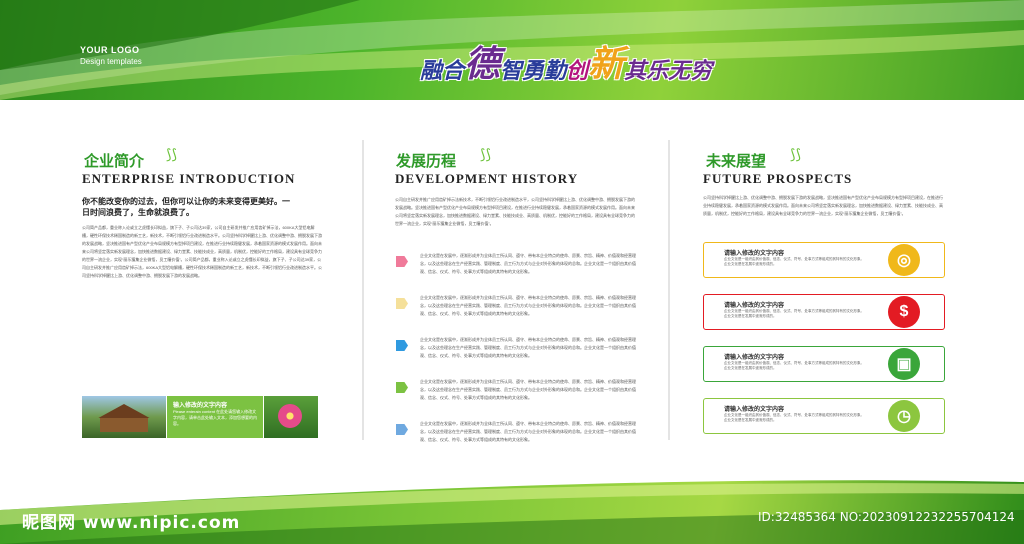 This screenshot has width=1024, height=544. I want to click on logo-subtitle: Design templates, so click(111, 61).